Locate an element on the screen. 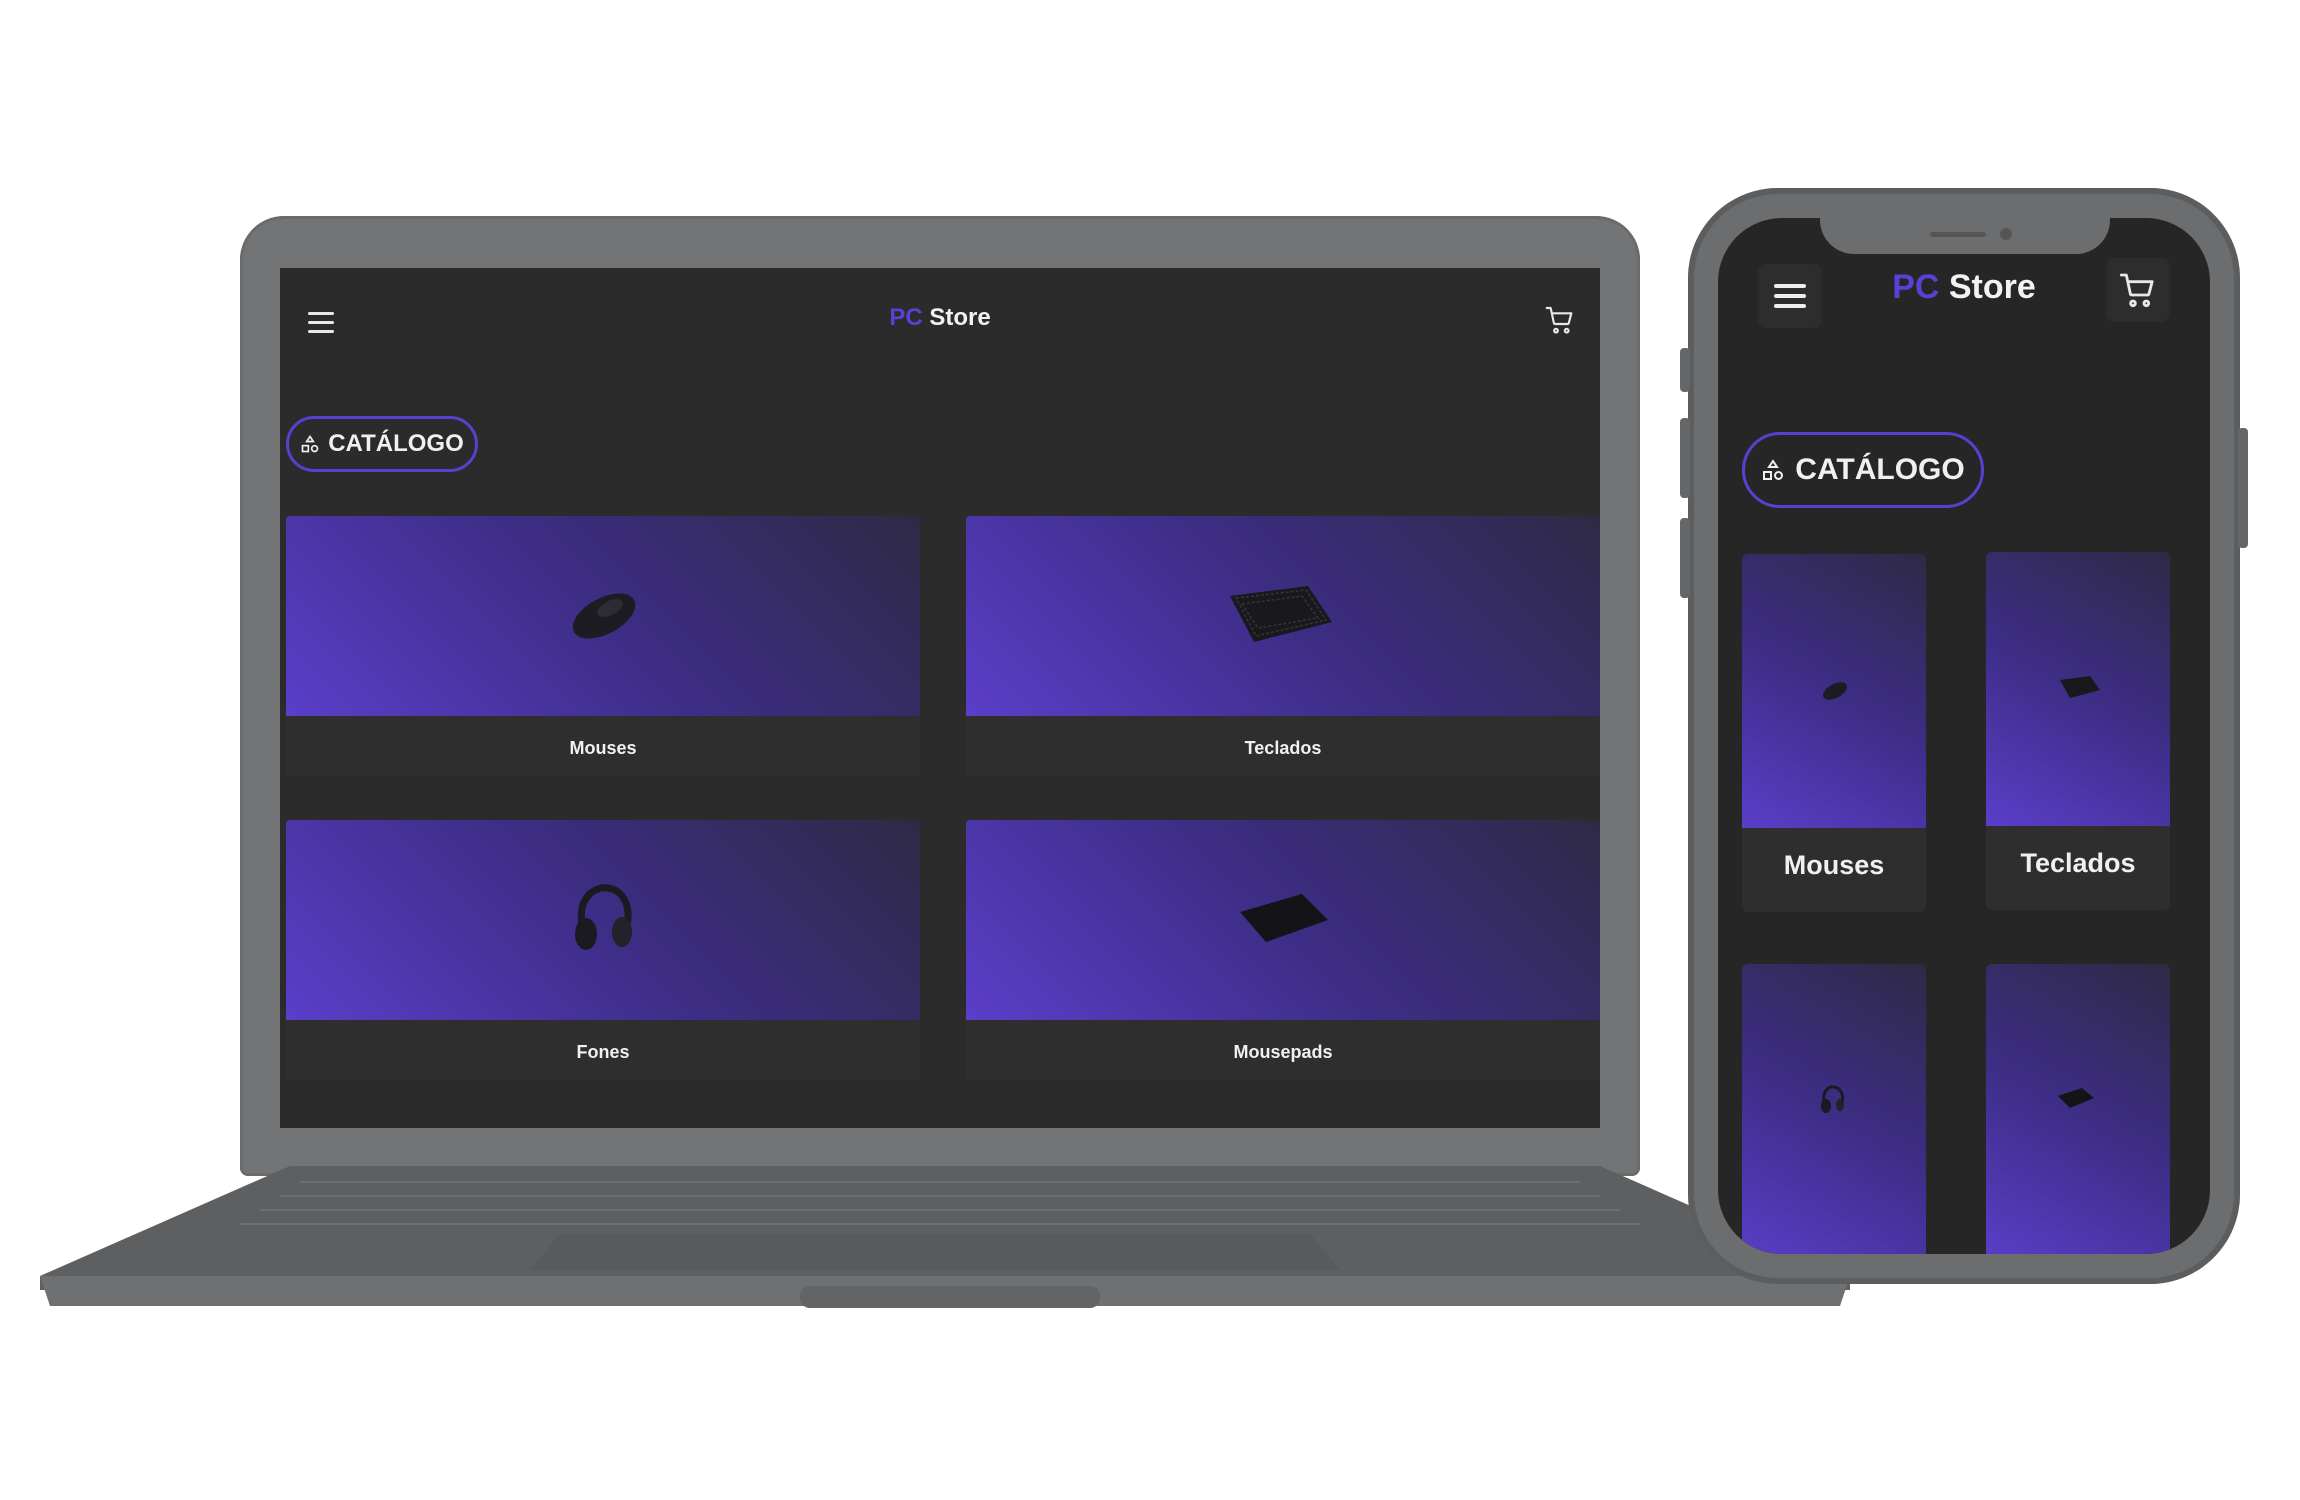  category-card-mousepads: Mousepads is located at coordinates (1283, 950).